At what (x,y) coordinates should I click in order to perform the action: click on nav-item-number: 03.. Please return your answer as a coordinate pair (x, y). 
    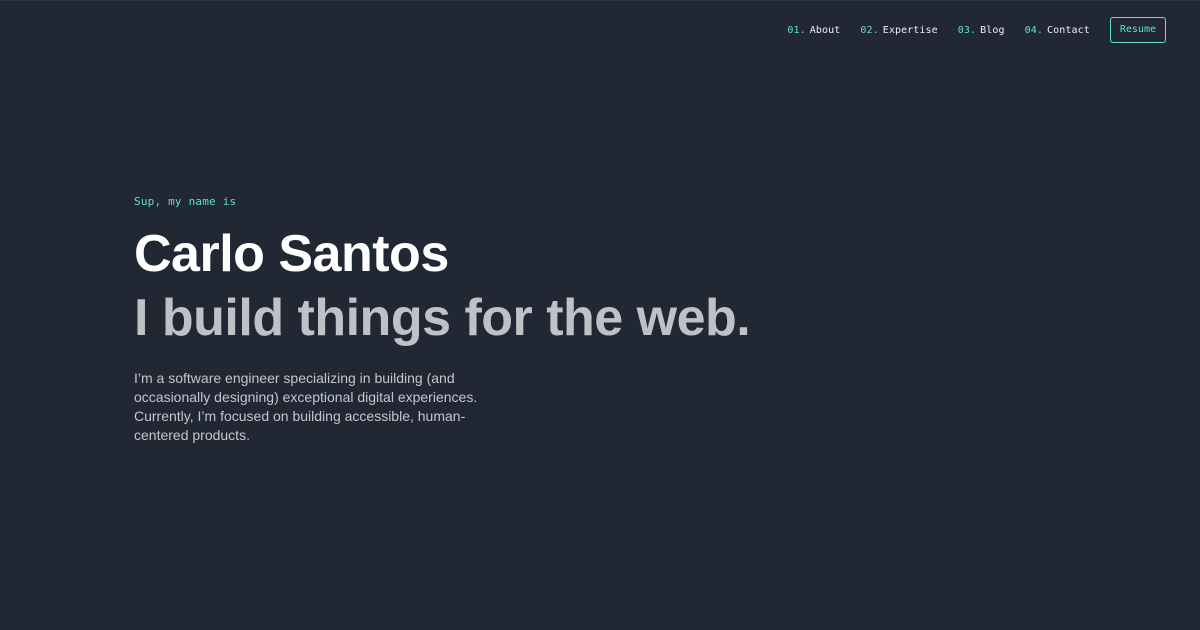
    Looking at the image, I should click on (967, 30).